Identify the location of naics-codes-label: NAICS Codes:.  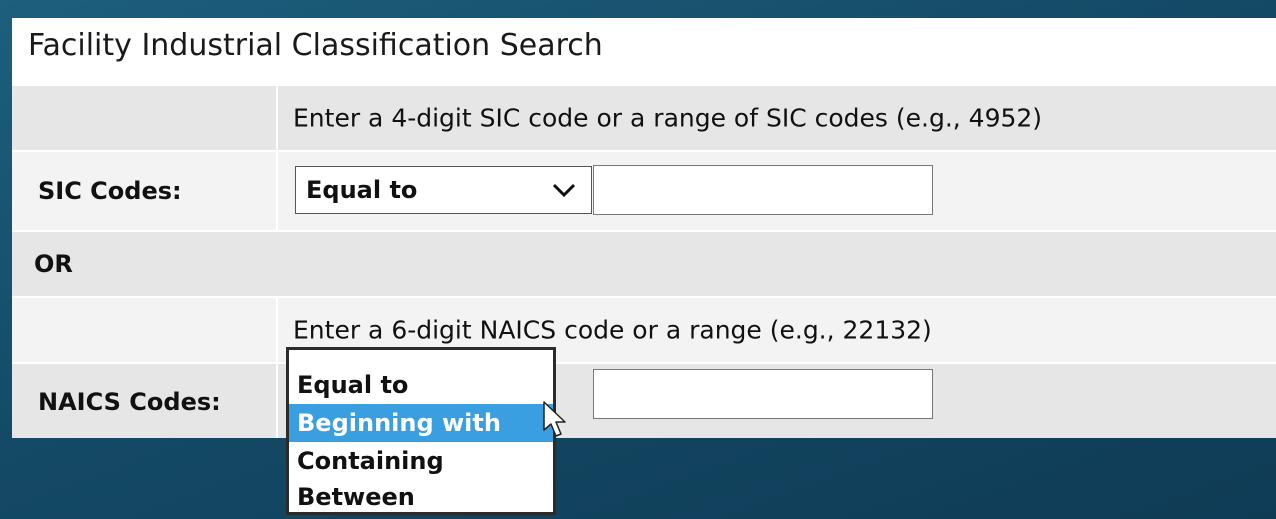
(129, 402).